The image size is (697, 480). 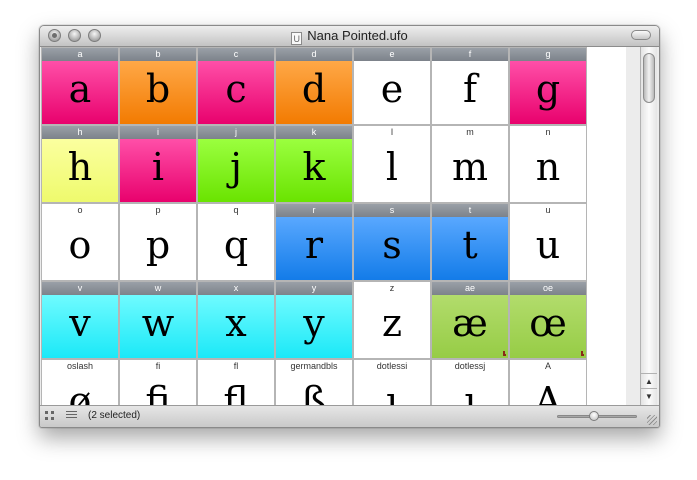 I want to click on glyph-name-label: c, so click(x=236, y=54).